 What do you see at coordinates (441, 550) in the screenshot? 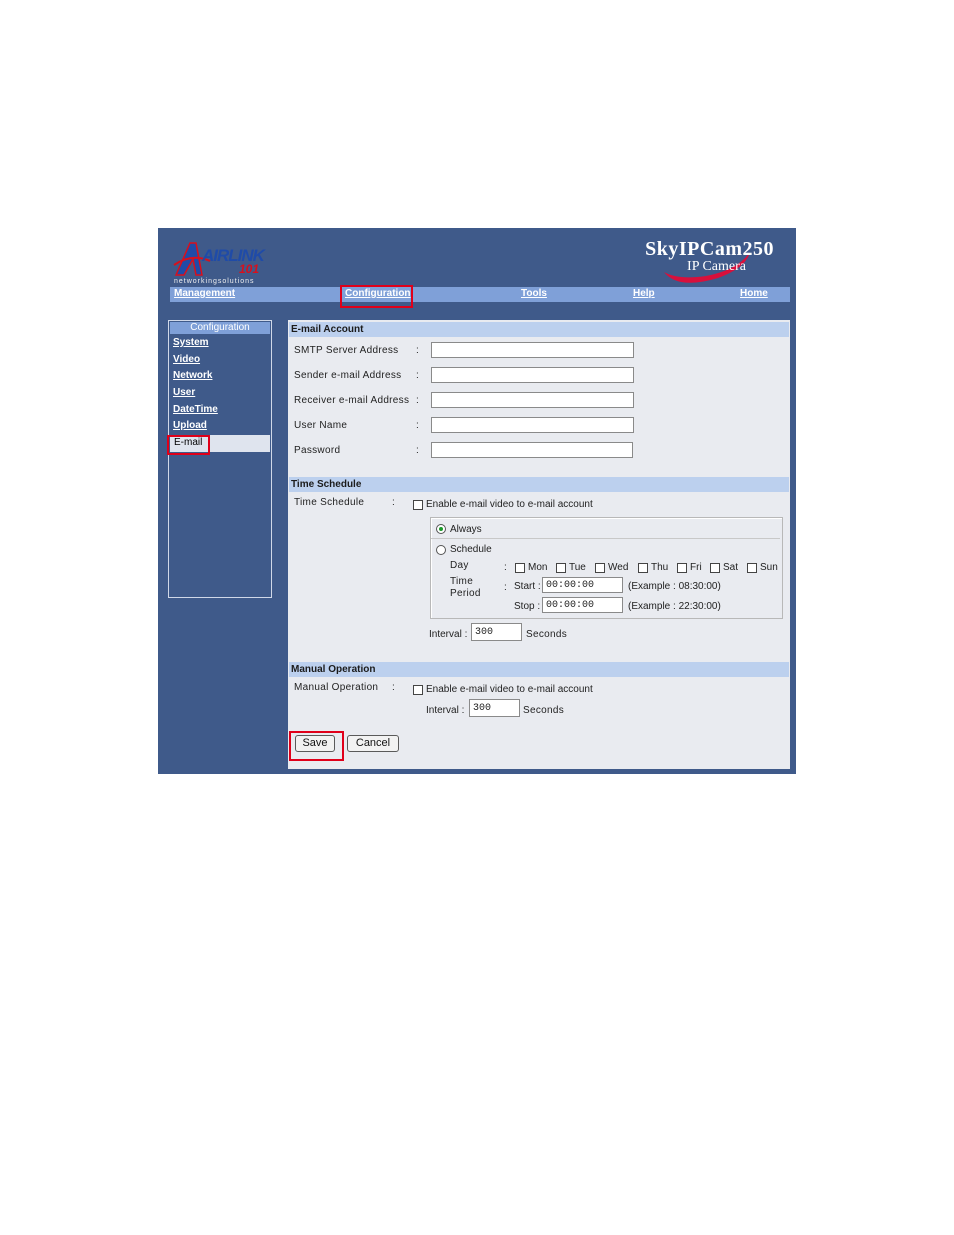
I see `schedule-radio` at bounding box center [441, 550].